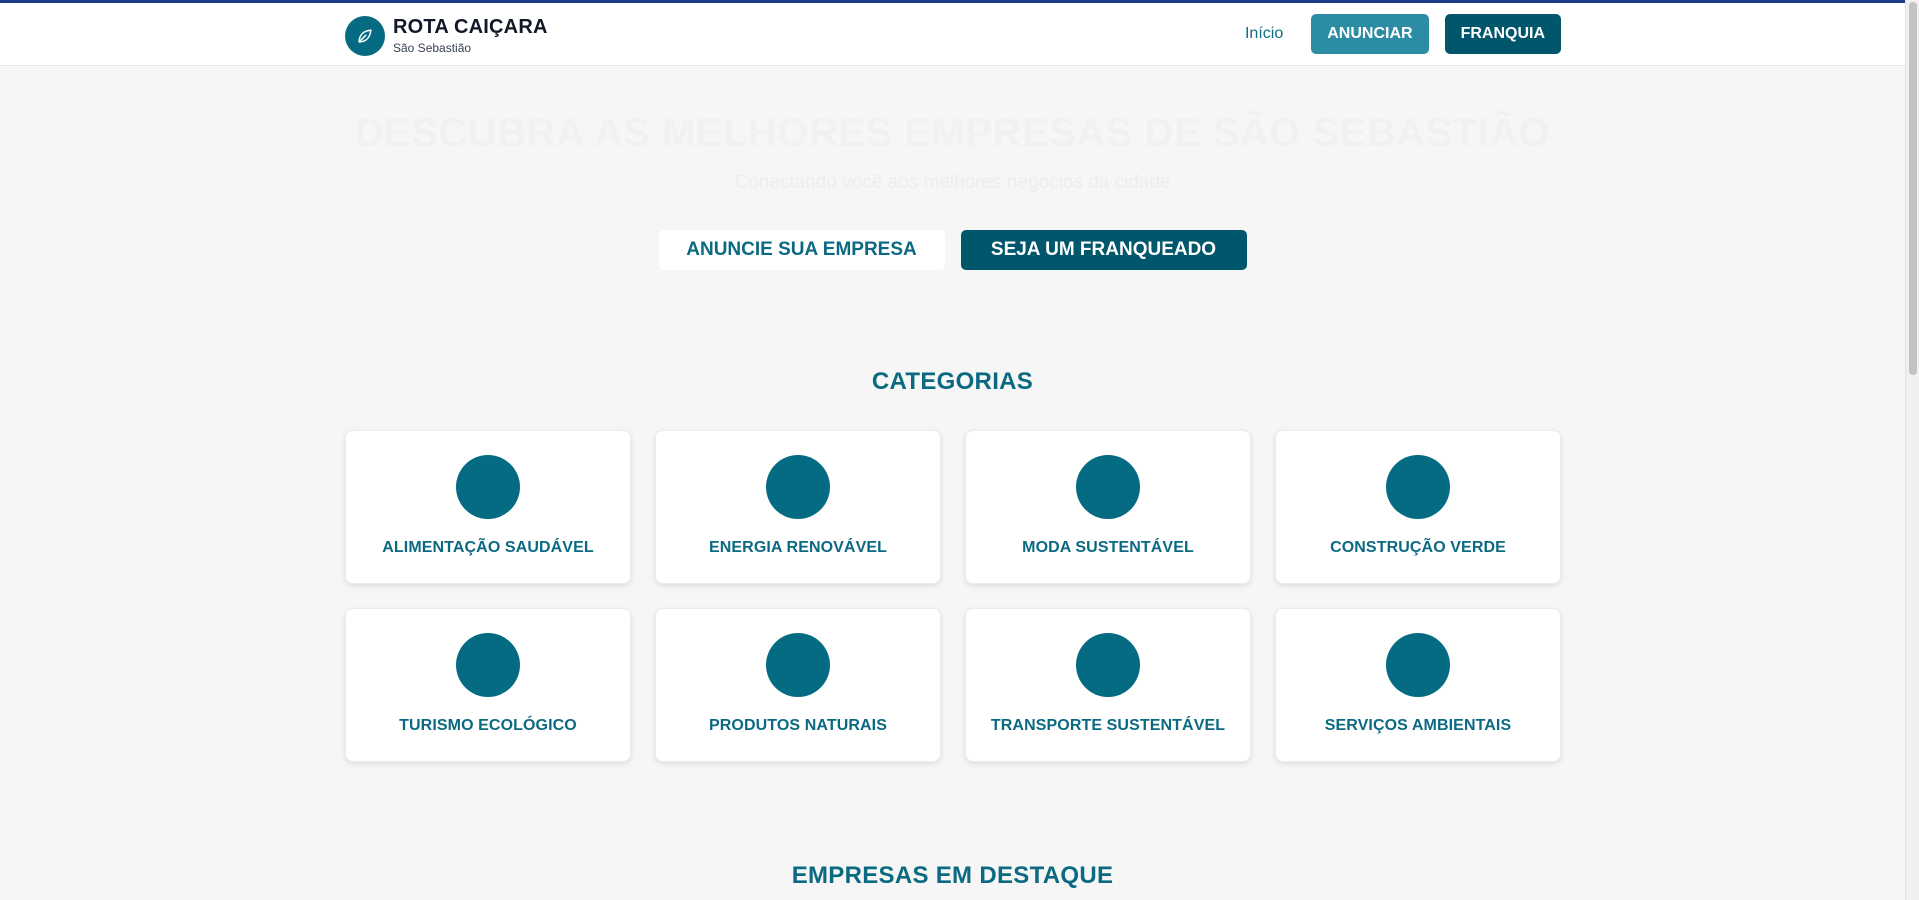 This screenshot has height=900, width=1919. Describe the element at coordinates (1913, 188) in the screenshot. I see `scrollbar-thumb` at that location.